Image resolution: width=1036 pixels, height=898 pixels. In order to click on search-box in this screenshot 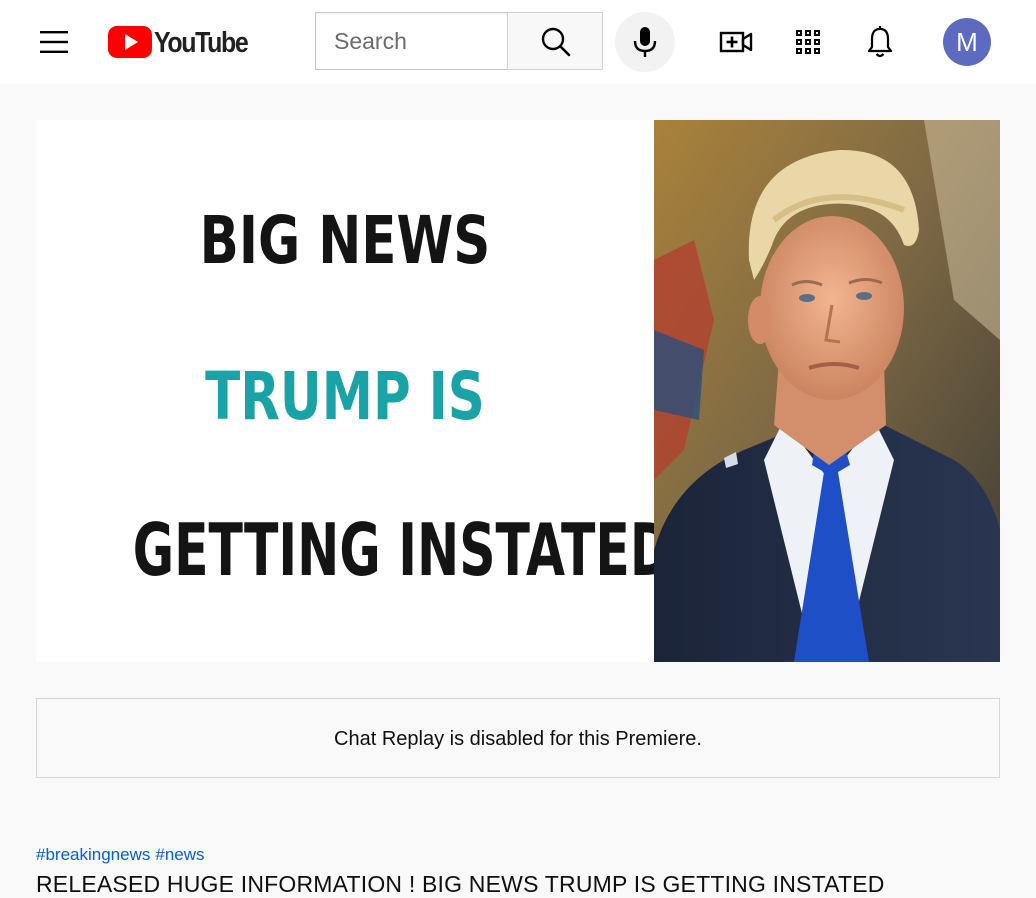, I will do `click(411, 41)`.